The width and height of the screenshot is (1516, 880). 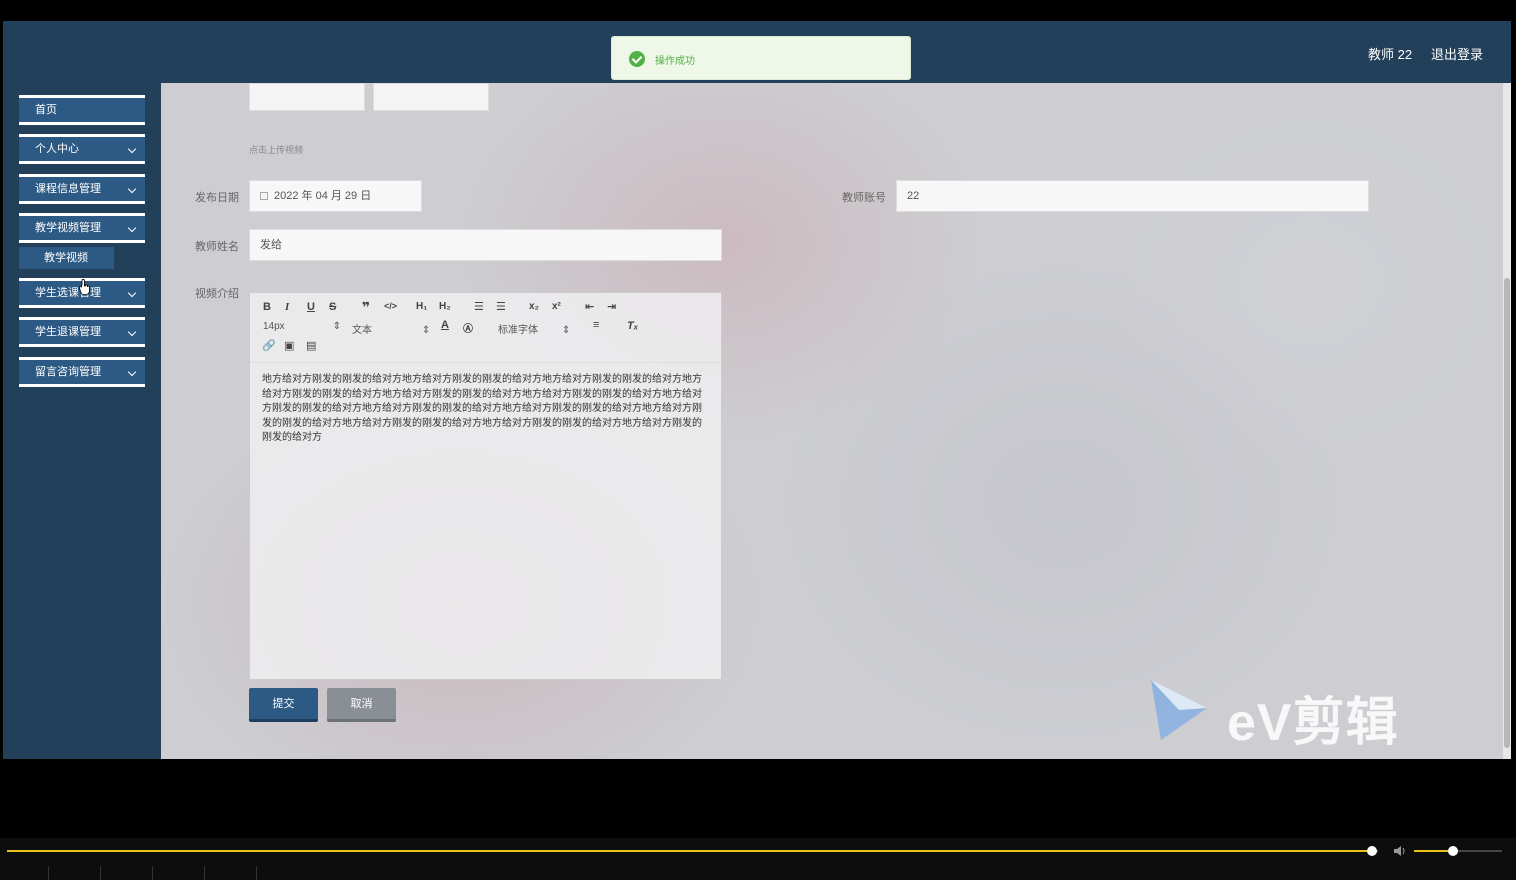 I want to click on volume-icon, so click(x=1400, y=851).